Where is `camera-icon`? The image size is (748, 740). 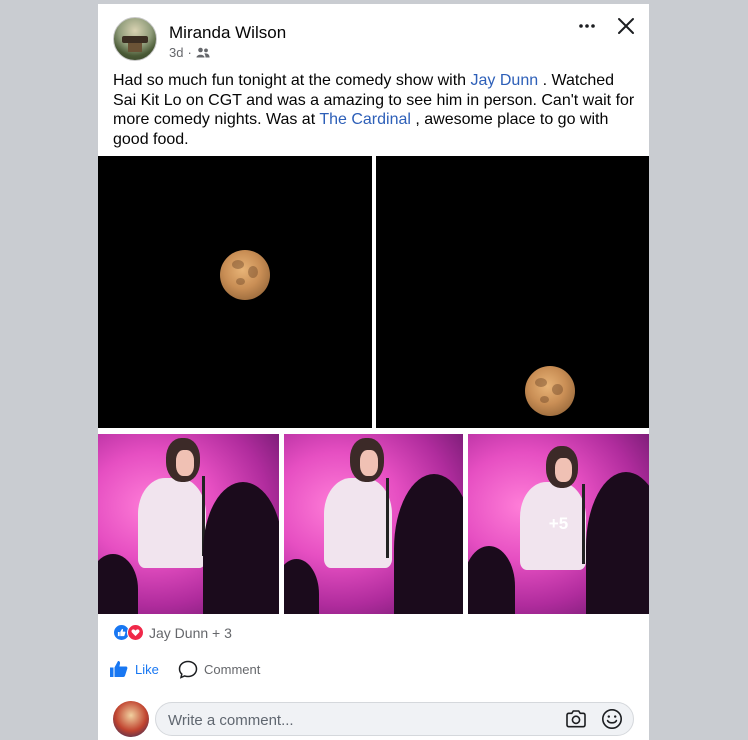
camera-icon is located at coordinates (576, 719).